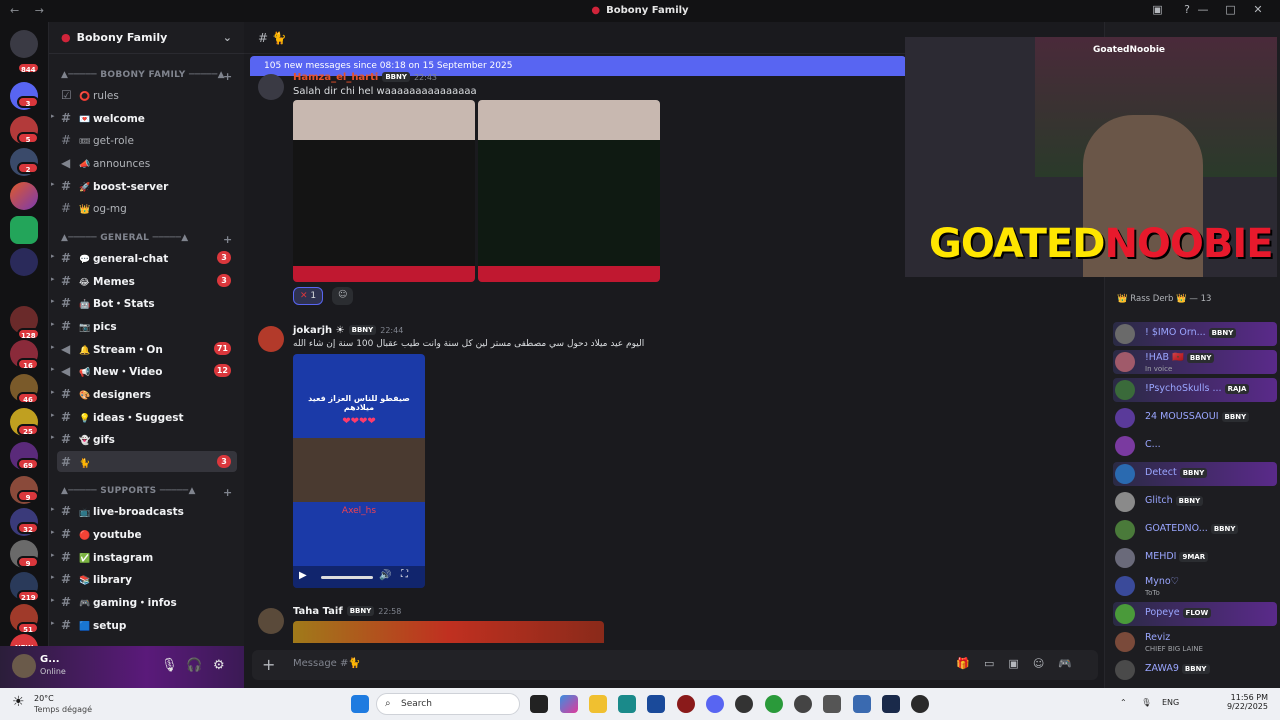 This screenshot has height=720, width=1280. Describe the element at coordinates (343, 296) in the screenshot. I see `add-reaction-button: ☺` at that location.